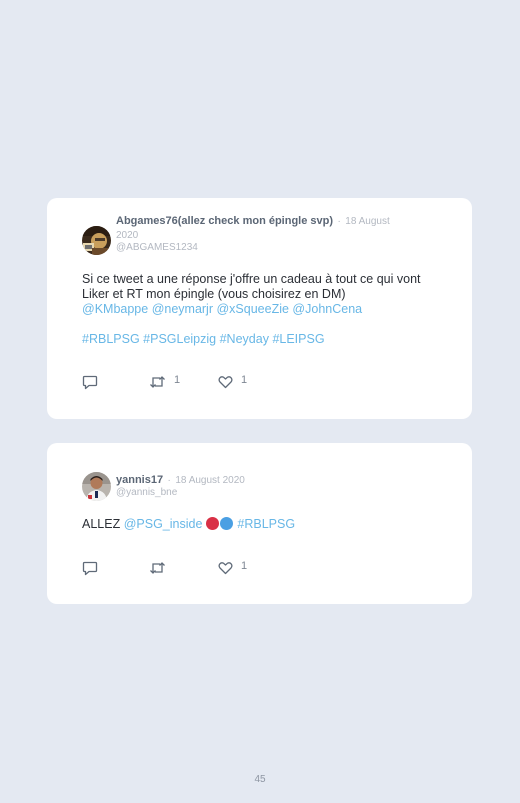  What do you see at coordinates (264, 493) in the screenshot?
I see `author-handle: @yannis_bne` at bounding box center [264, 493].